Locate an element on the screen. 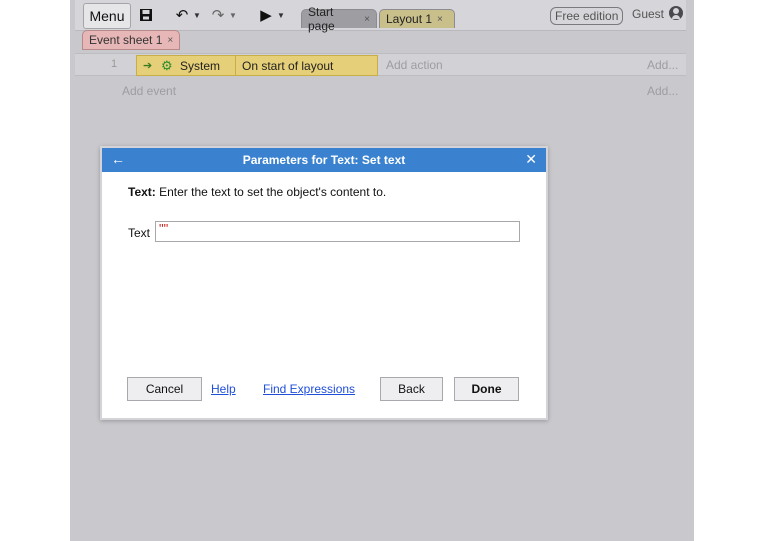 The height and width of the screenshot is (541, 763). event-number: 1 is located at coordinates (114, 64).